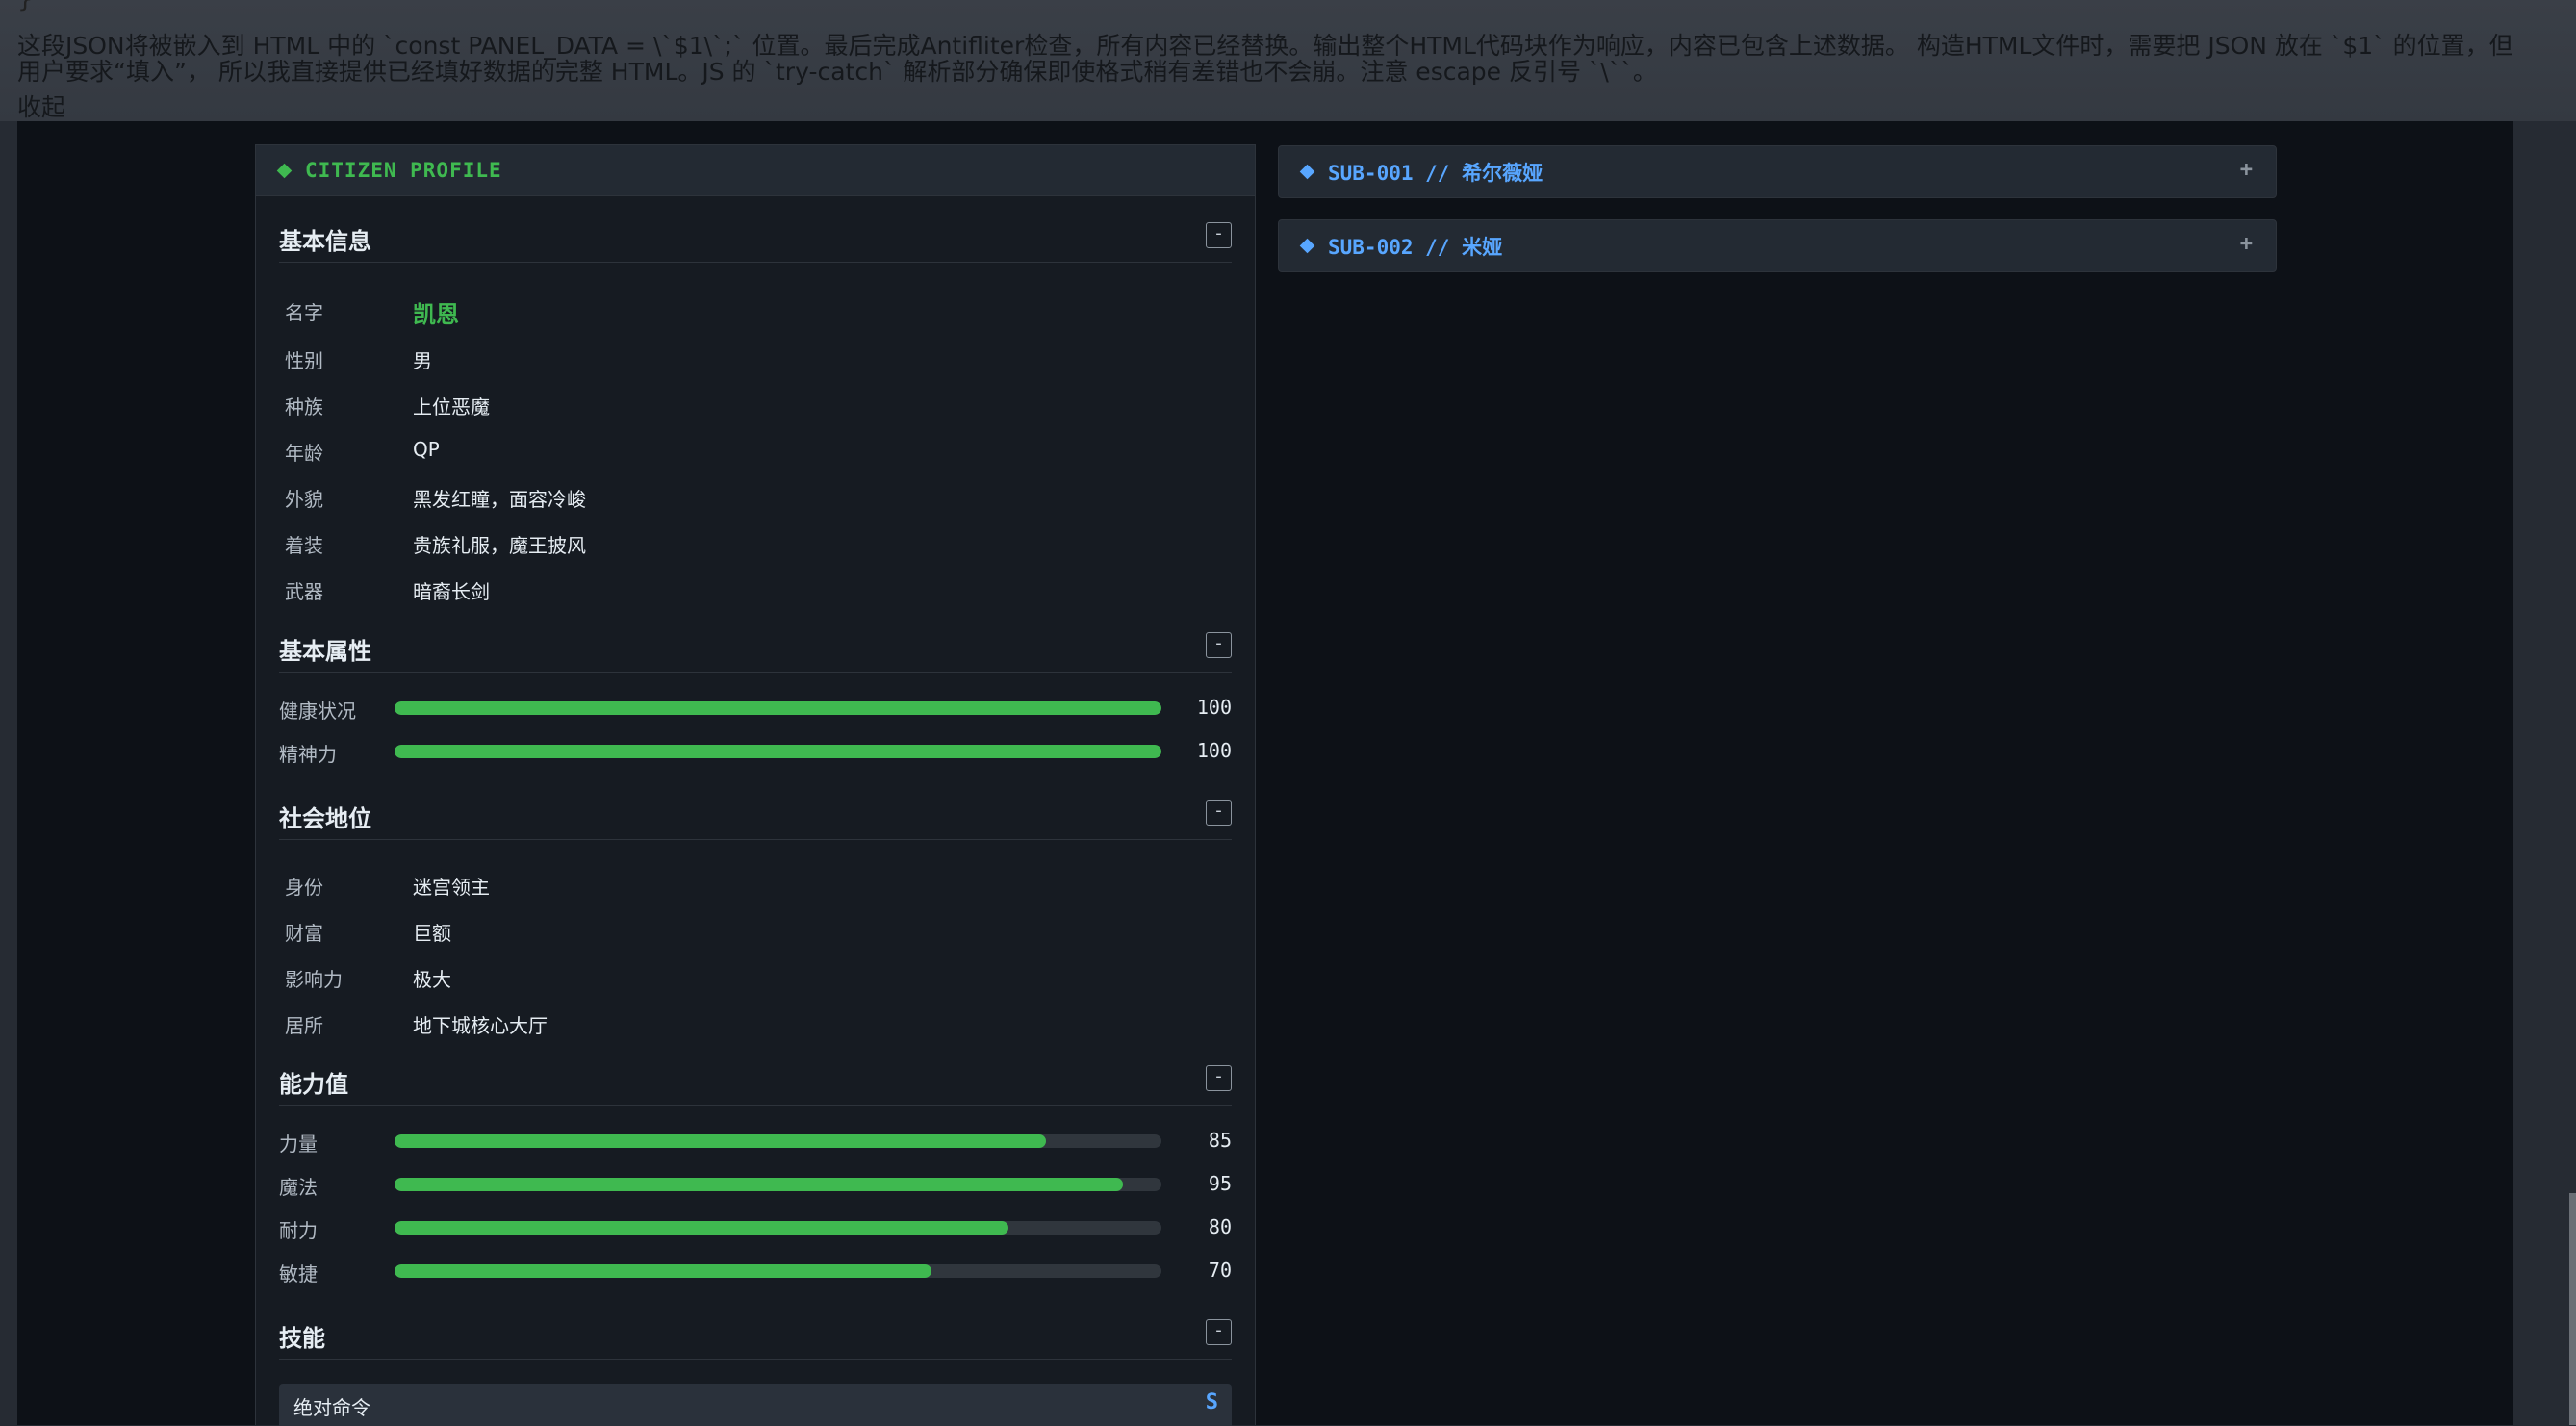 This screenshot has width=2576, height=1426. I want to click on info-value-appearance: 黑发红瞳，面容冷峻, so click(499, 499).